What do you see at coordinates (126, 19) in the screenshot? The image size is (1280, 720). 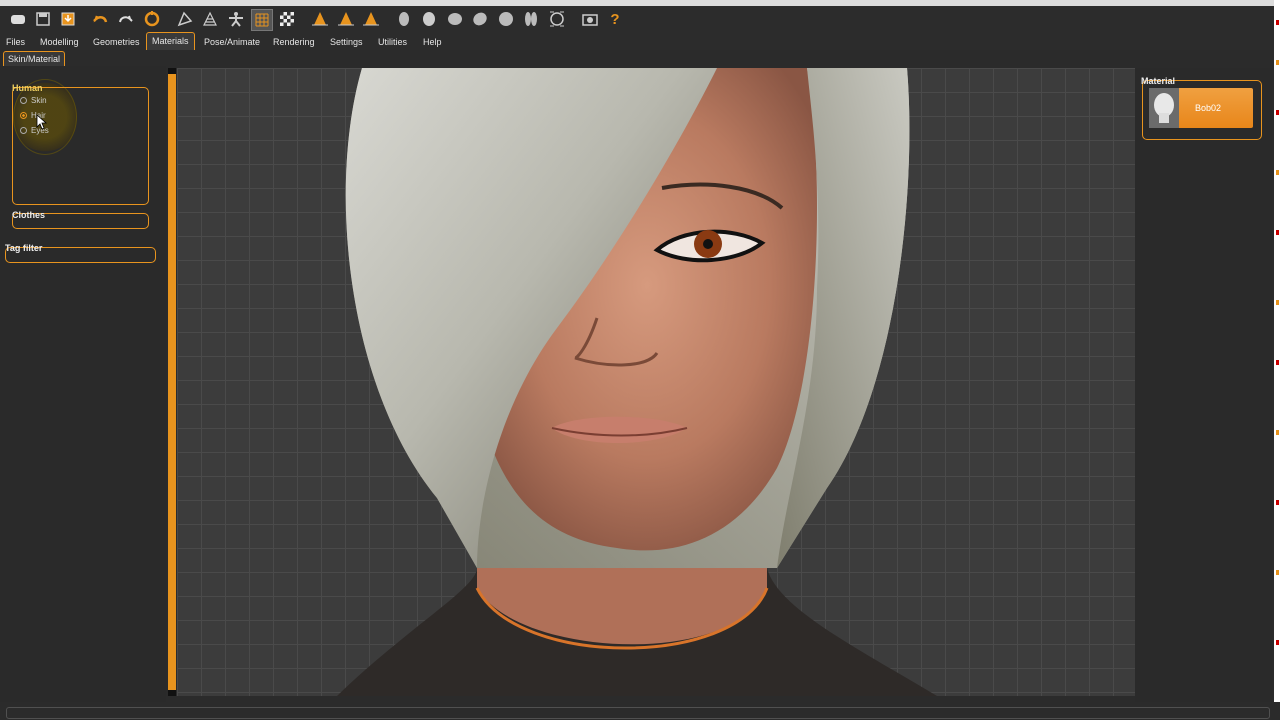 I see `redo-icon` at bounding box center [126, 19].